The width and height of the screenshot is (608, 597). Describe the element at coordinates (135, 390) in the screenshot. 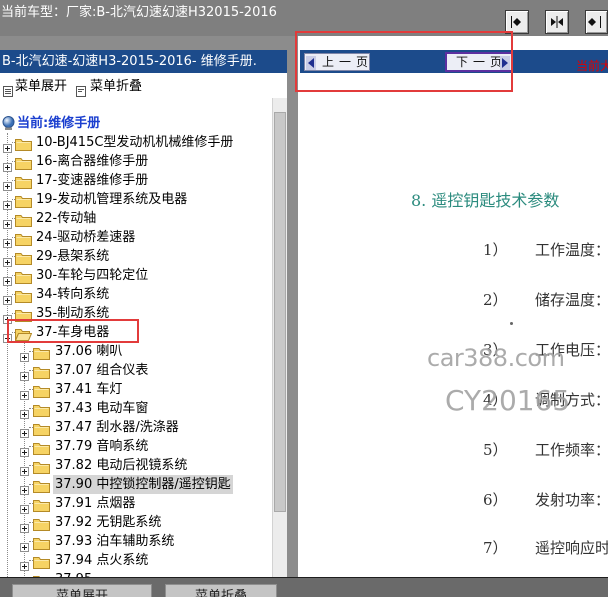

I see `tree-subitem: 37.41 车灯` at that location.